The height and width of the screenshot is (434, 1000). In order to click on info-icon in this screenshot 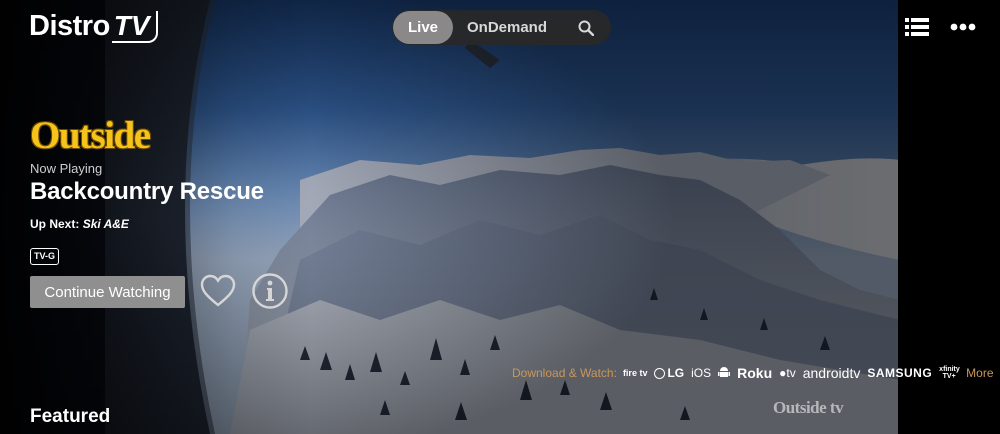, I will do `click(270, 291)`.